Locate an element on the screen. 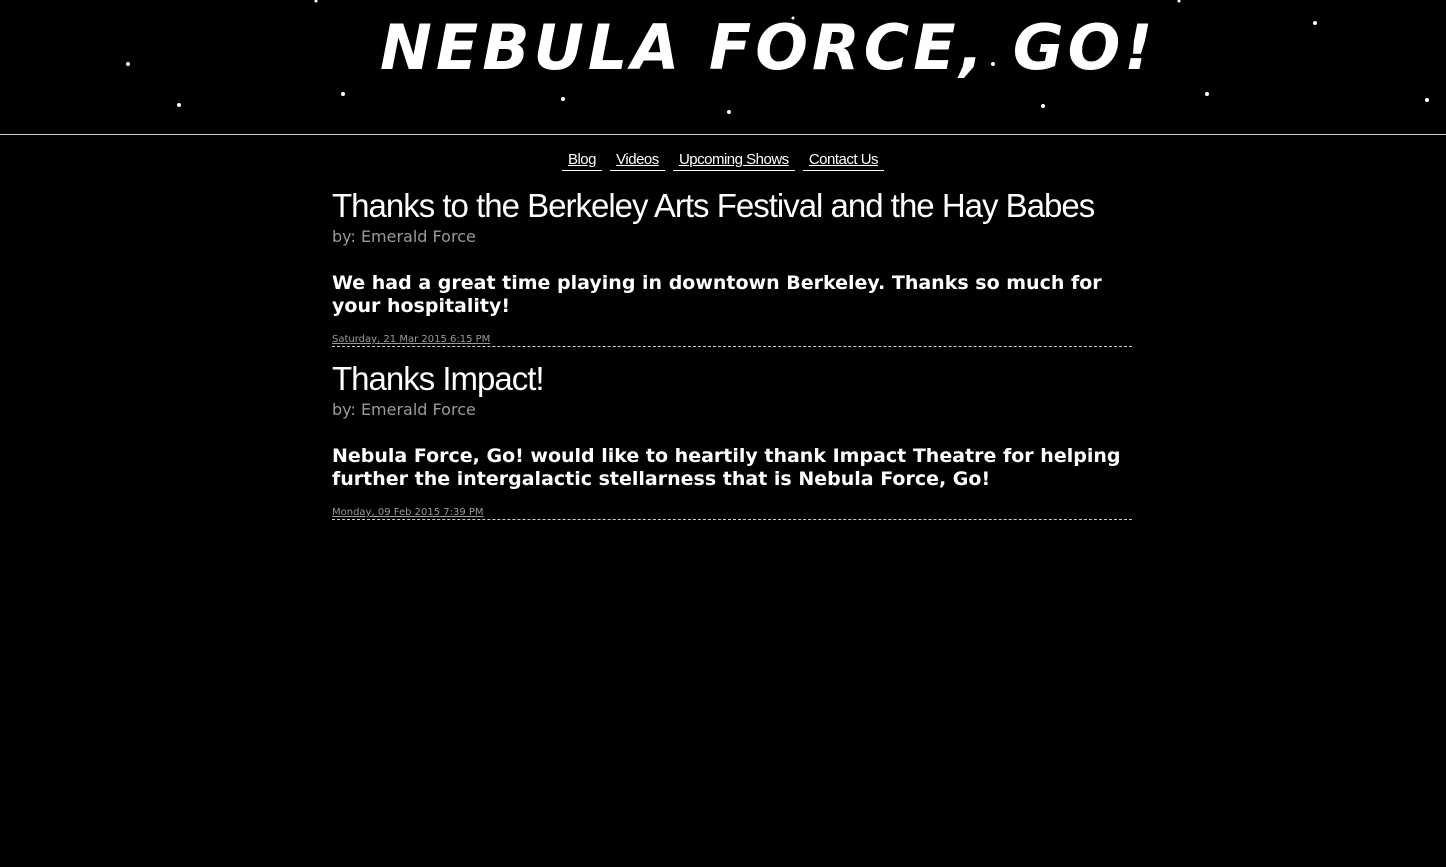  post-title: Thanks Impact! is located at coordinates (732, 379).